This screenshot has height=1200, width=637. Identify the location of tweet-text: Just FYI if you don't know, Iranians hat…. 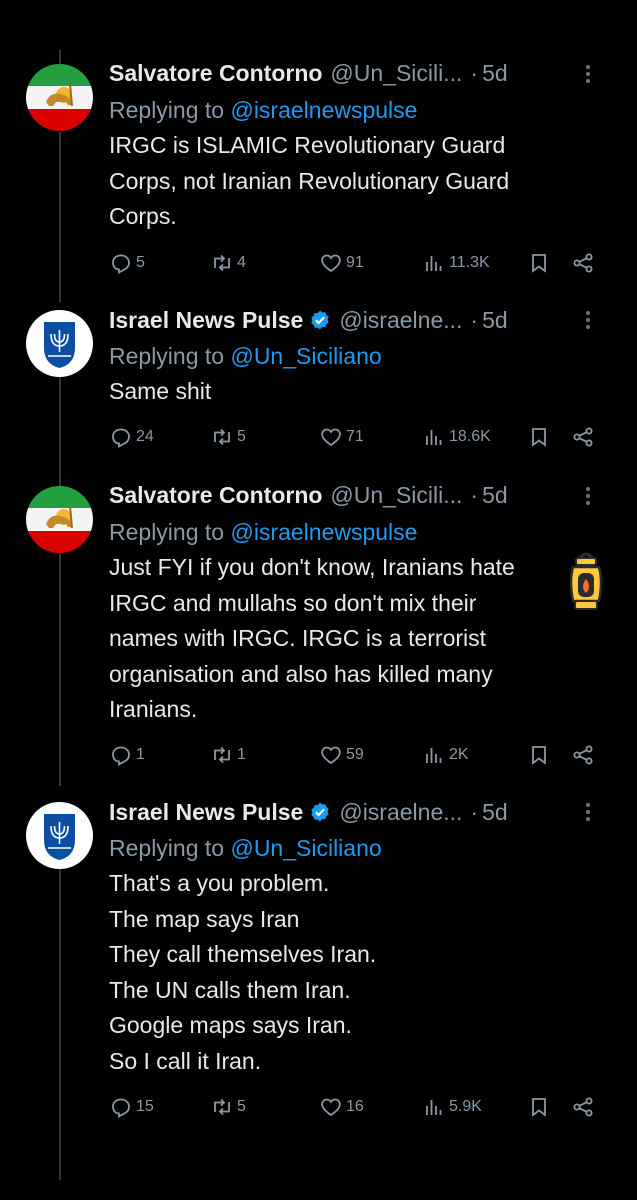
(363, 639).